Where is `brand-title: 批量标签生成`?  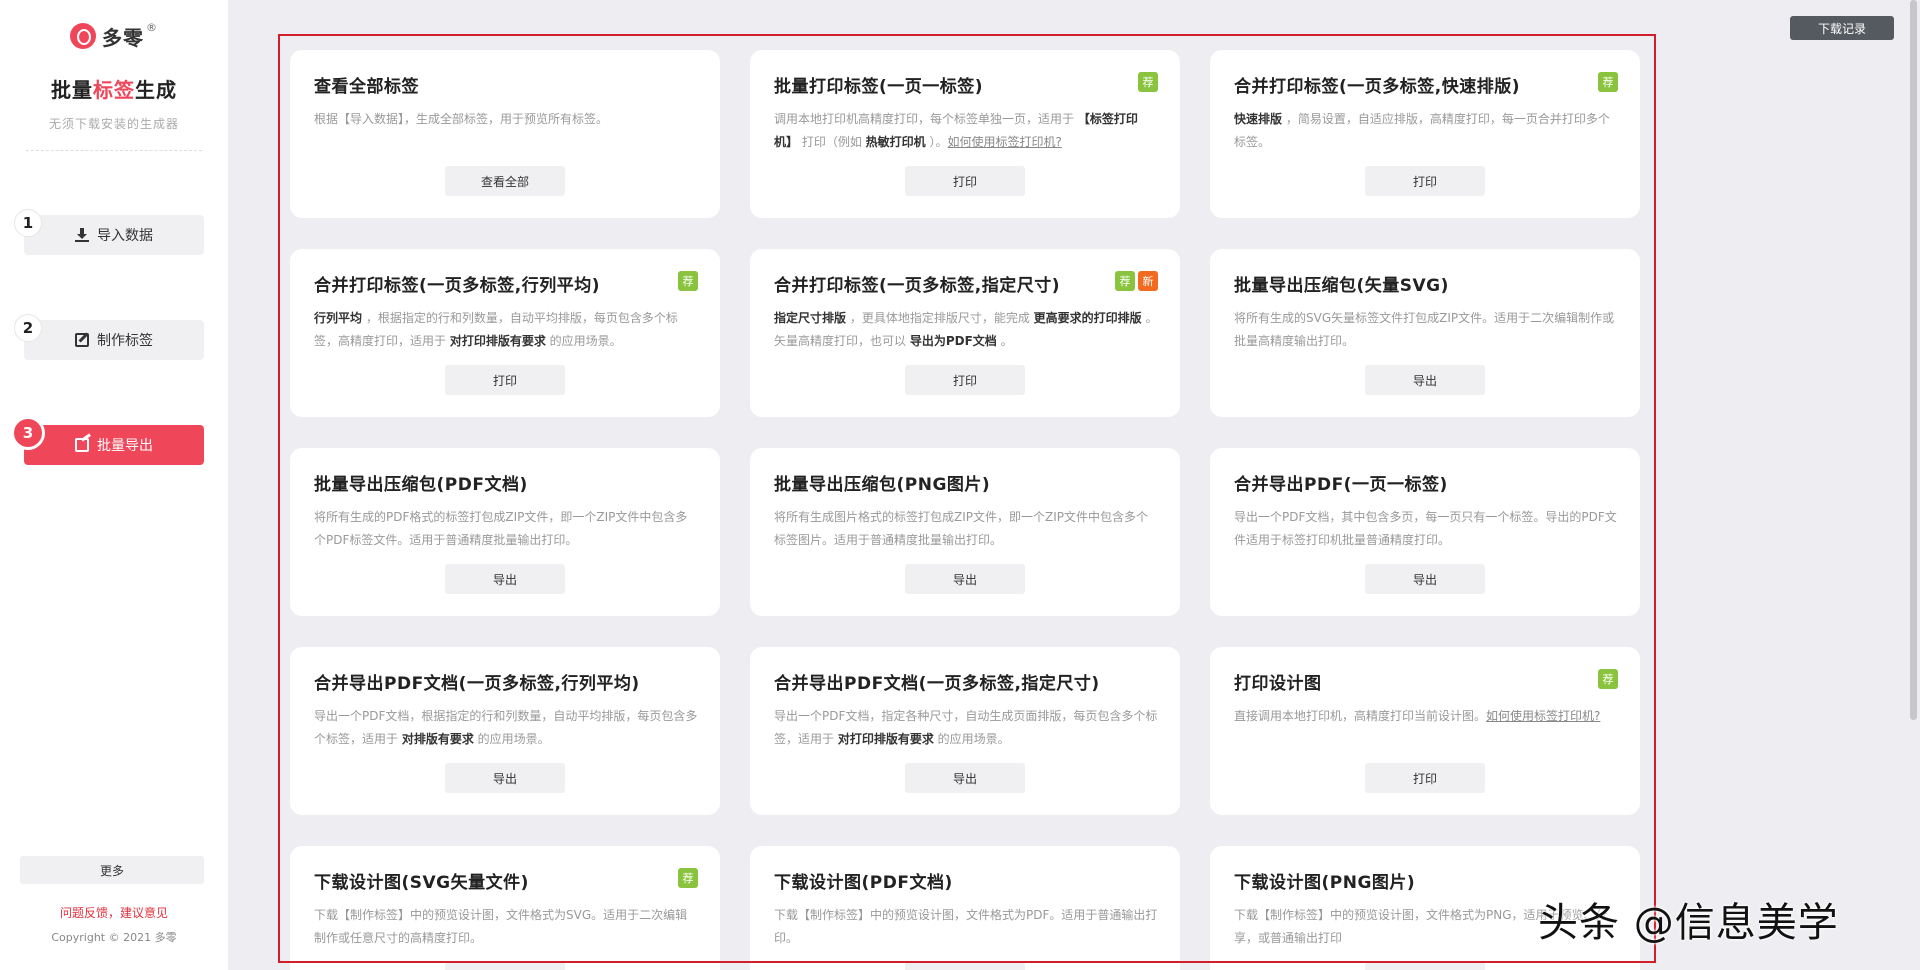 brand-title: 批量标签生成 is located at coordinates (114, 88).